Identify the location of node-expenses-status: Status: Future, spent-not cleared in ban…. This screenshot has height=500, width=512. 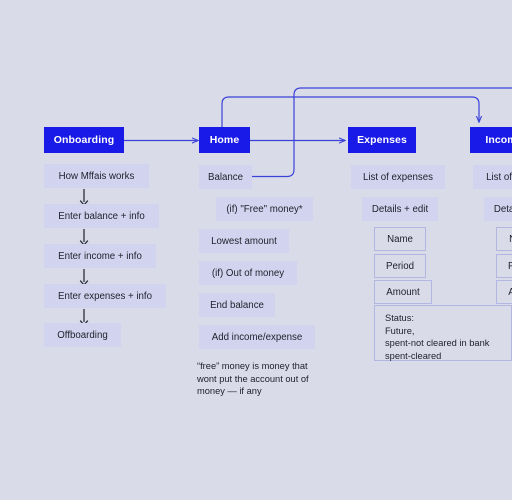
(443, 333).